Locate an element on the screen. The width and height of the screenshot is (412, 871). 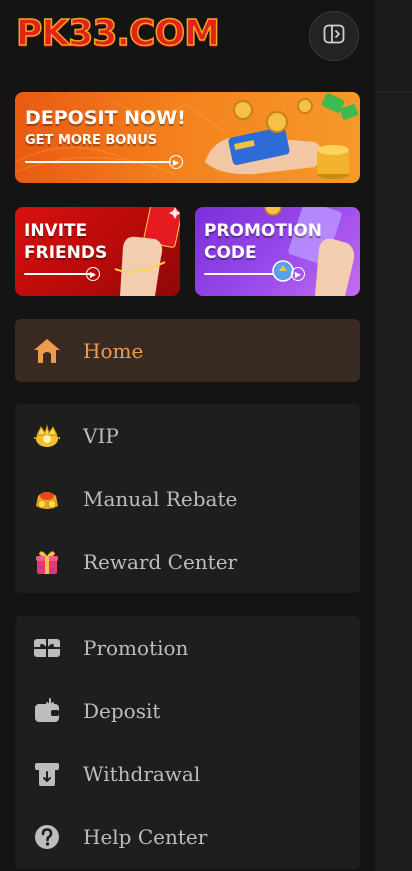
nav-manual-rebate-label: Manual Rebate is located at coordinates (160, 498).